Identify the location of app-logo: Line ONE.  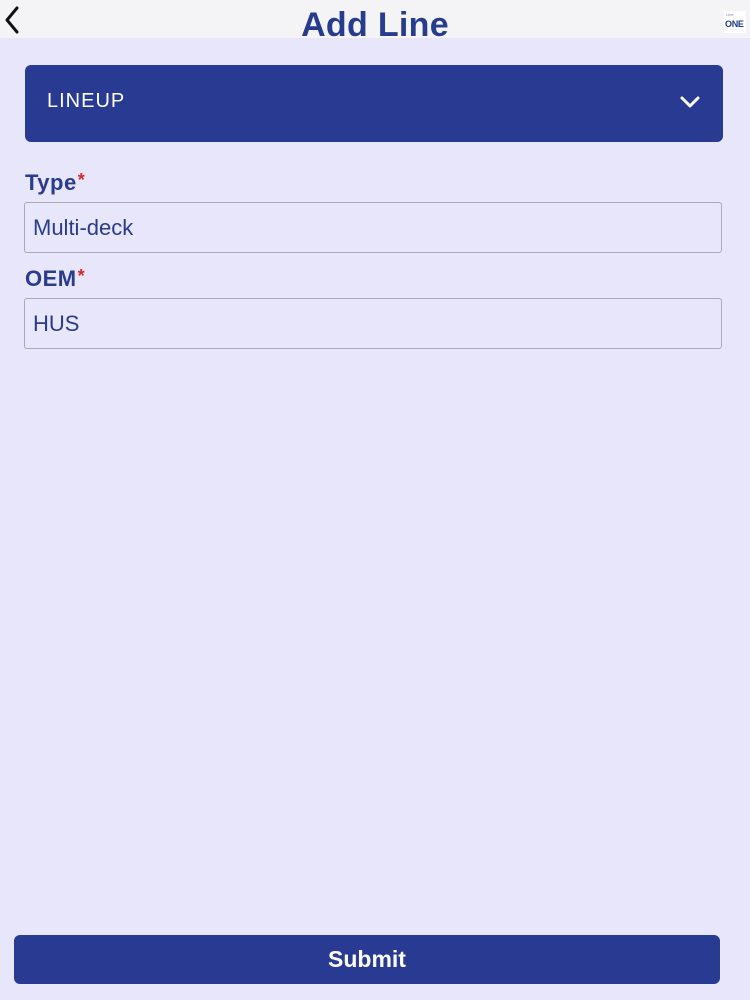
(735, 22).